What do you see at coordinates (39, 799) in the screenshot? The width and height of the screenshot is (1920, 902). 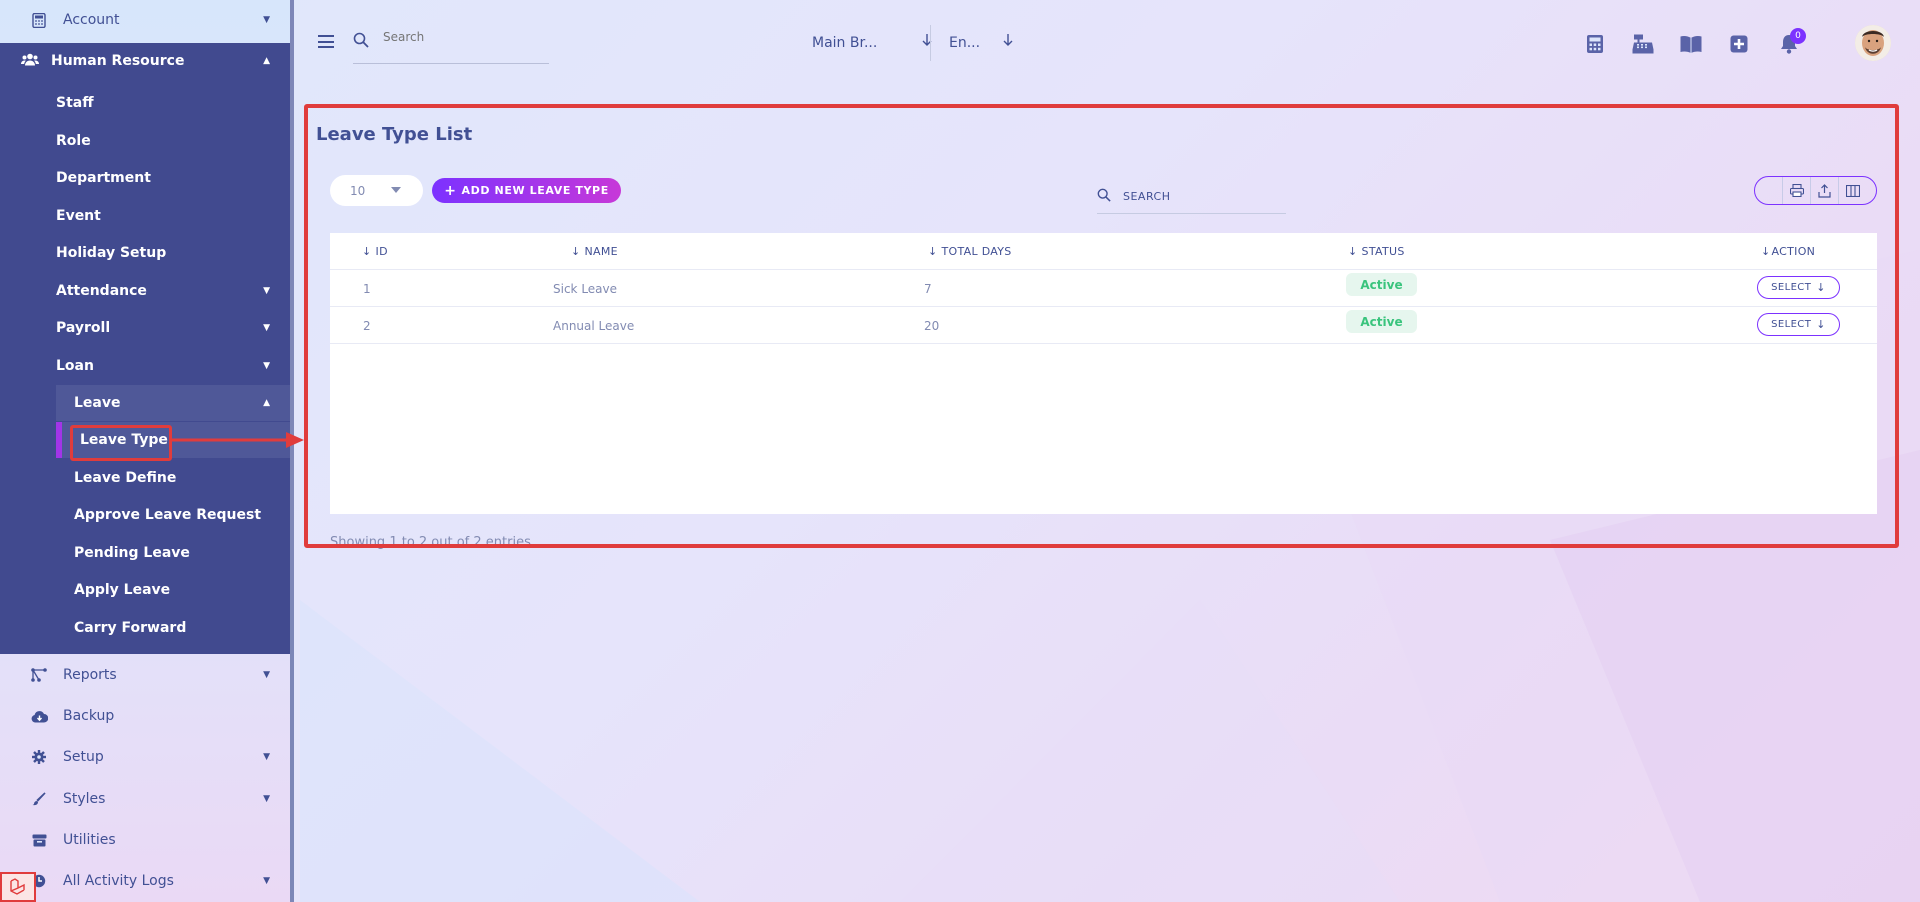 I see `brush-icon` at bounding box center [39, 799].